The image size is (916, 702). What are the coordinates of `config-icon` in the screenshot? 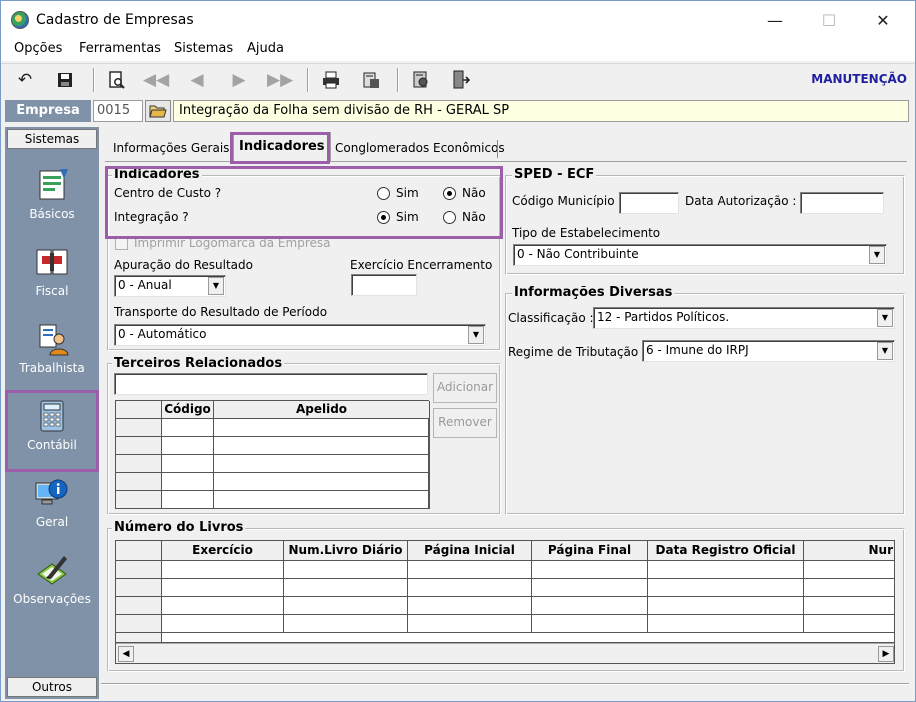 It's located at (421, 80).